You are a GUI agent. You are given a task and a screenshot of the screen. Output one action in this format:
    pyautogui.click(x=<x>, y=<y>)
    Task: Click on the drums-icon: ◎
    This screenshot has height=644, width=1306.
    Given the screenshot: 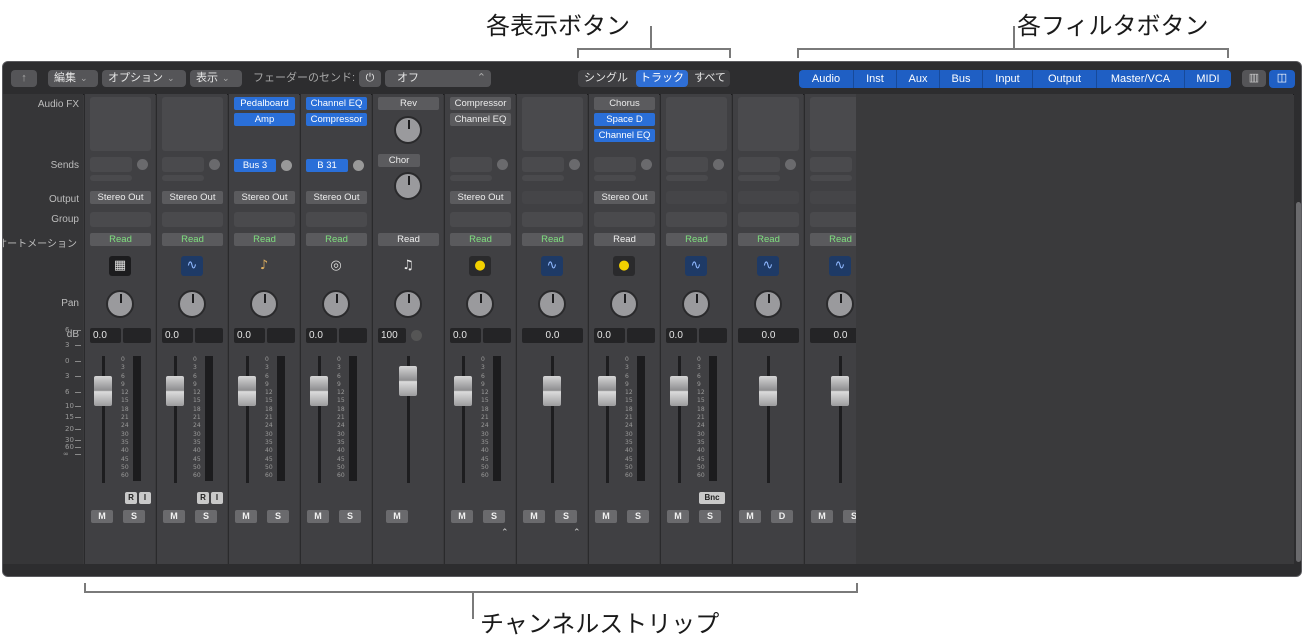 What is the action you would take?
    pyautogui.click(x=336, y=266)
    